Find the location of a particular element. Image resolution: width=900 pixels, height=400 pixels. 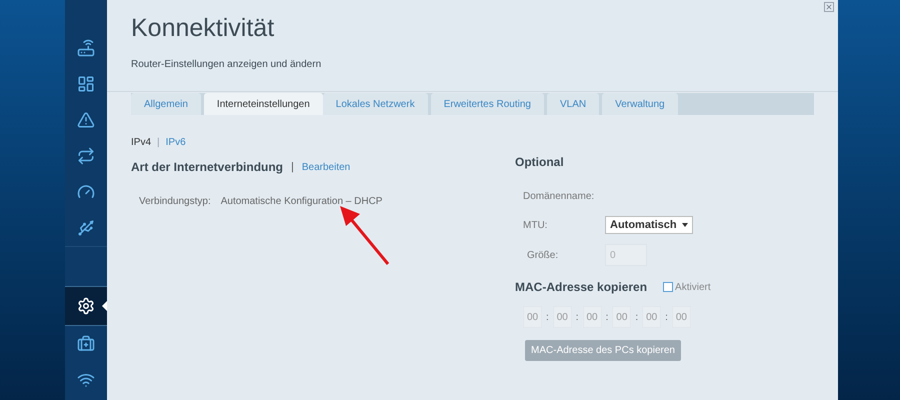

section-heading: Optional is located at coordinates (540, 162).